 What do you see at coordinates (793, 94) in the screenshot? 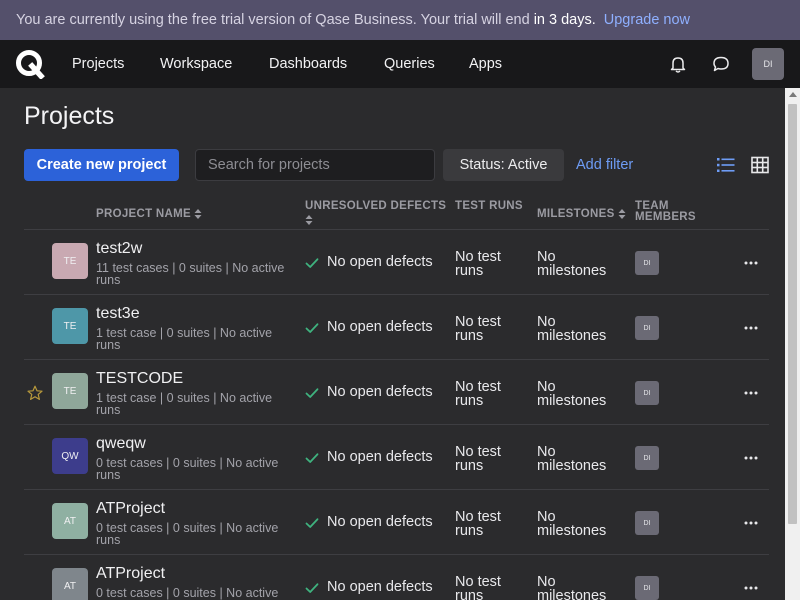
I see `scroll-up-arrow-icon` at bounding box center [793, 94].